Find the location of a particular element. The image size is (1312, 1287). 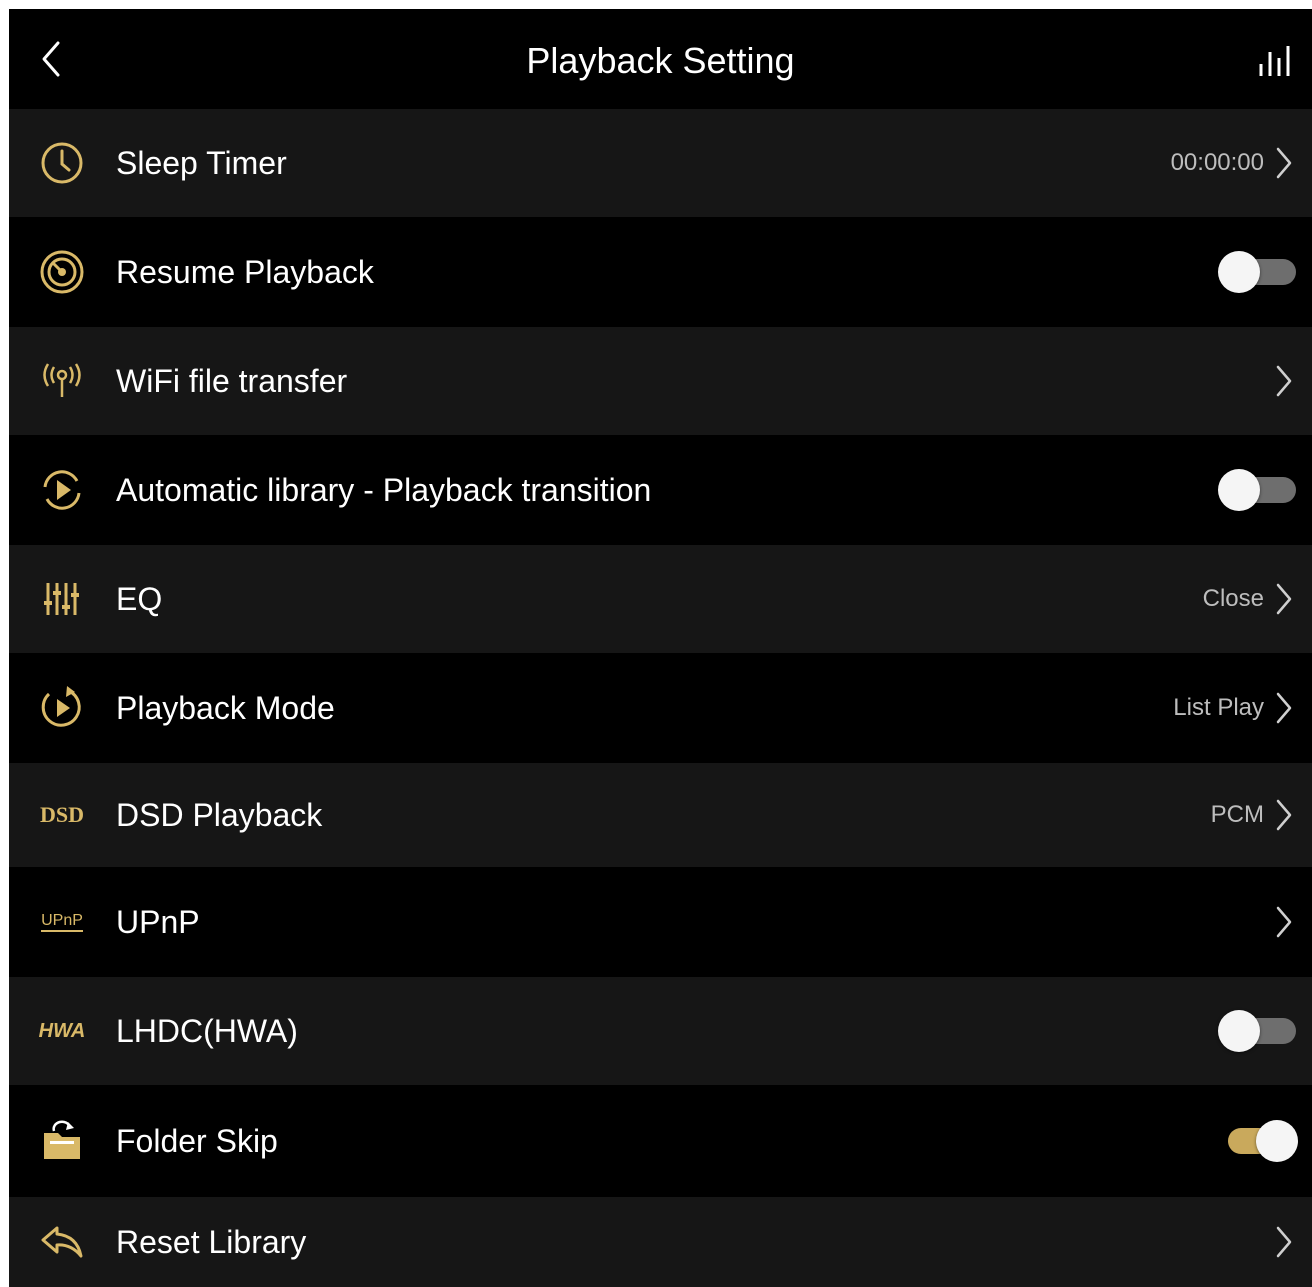

dsd-icon: DSD is located at coordinates (62, 815).